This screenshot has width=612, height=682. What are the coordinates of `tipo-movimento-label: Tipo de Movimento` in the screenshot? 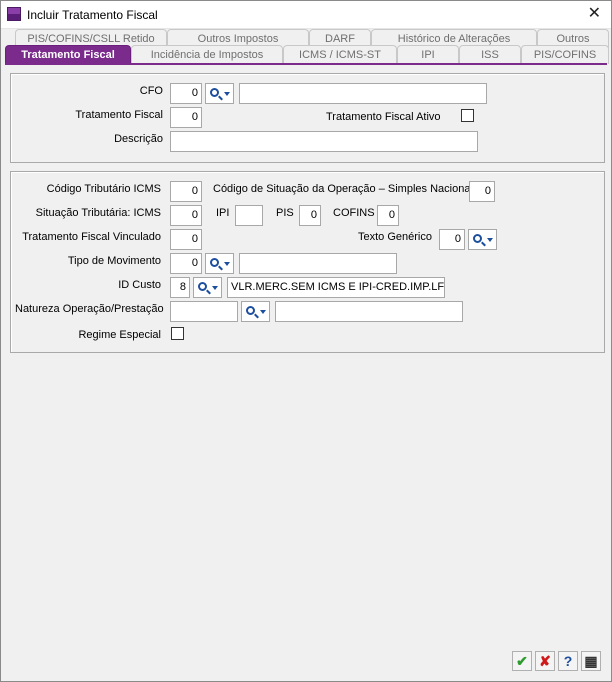 It's located at (114, 261).